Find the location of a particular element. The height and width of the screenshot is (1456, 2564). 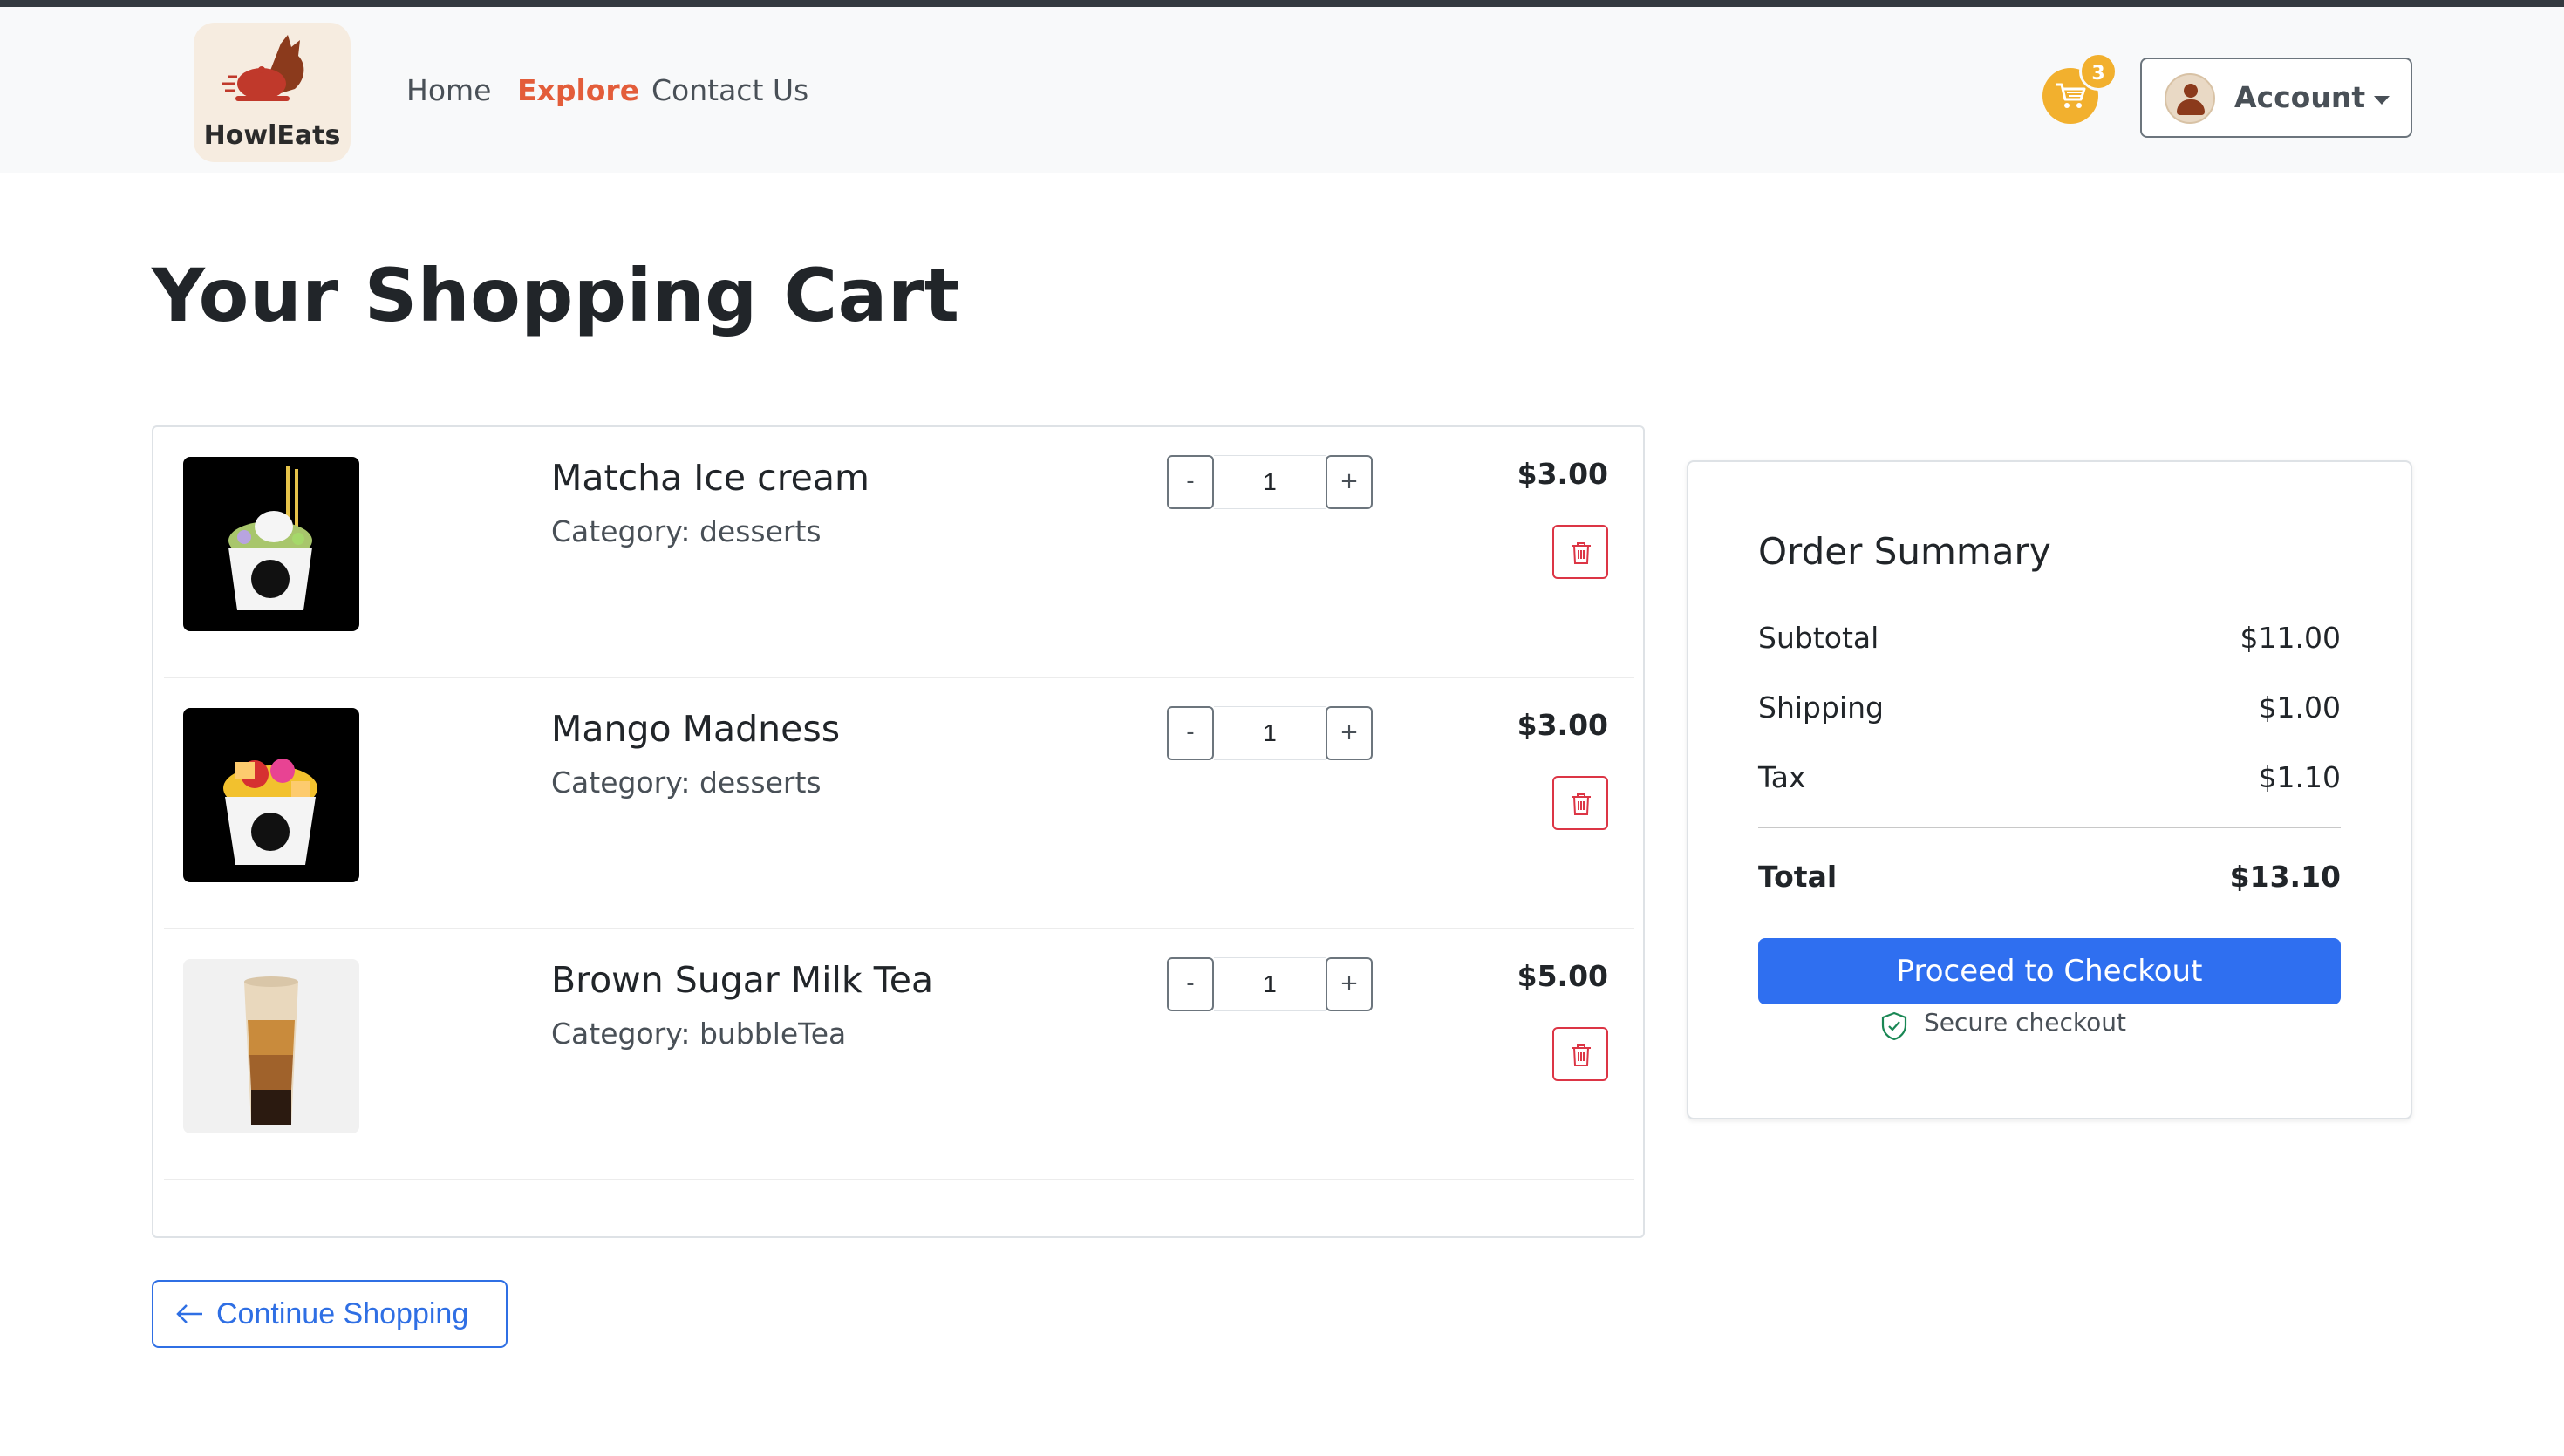

product-image-matcha is located at coordinates (271, 544).